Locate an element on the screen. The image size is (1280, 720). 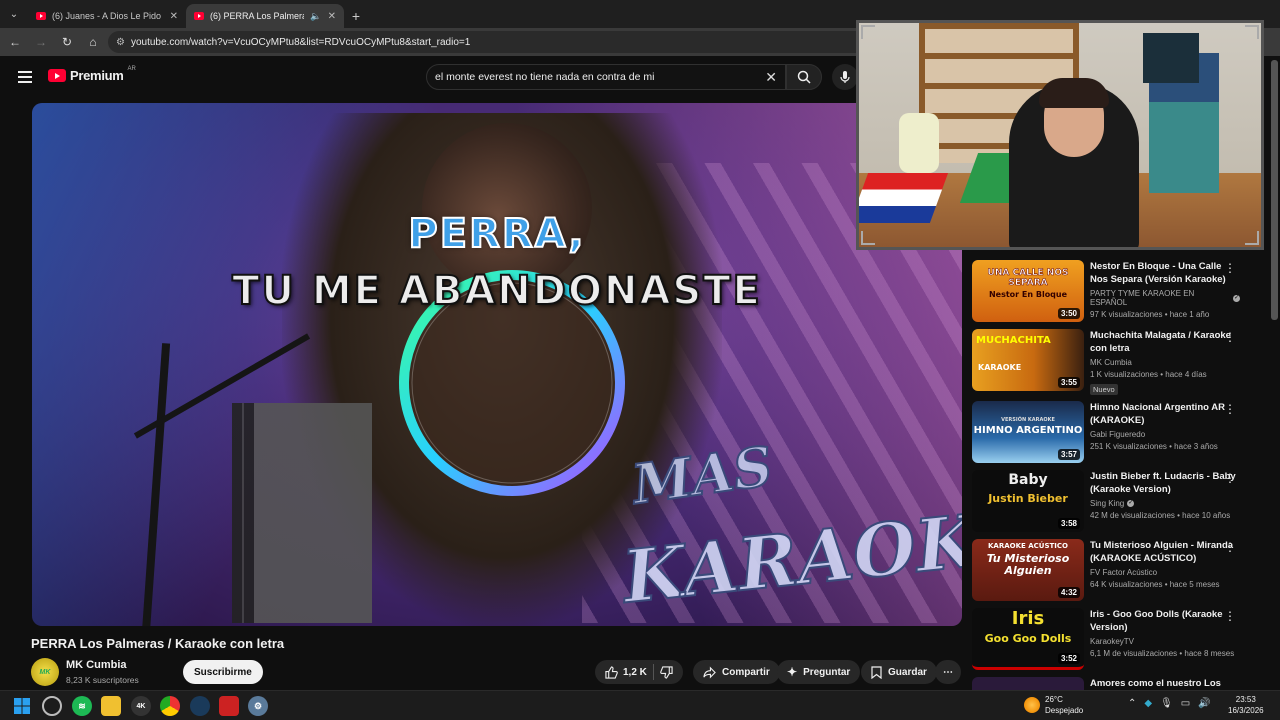
new-tab-button: + is located at coordinates (356, 16).